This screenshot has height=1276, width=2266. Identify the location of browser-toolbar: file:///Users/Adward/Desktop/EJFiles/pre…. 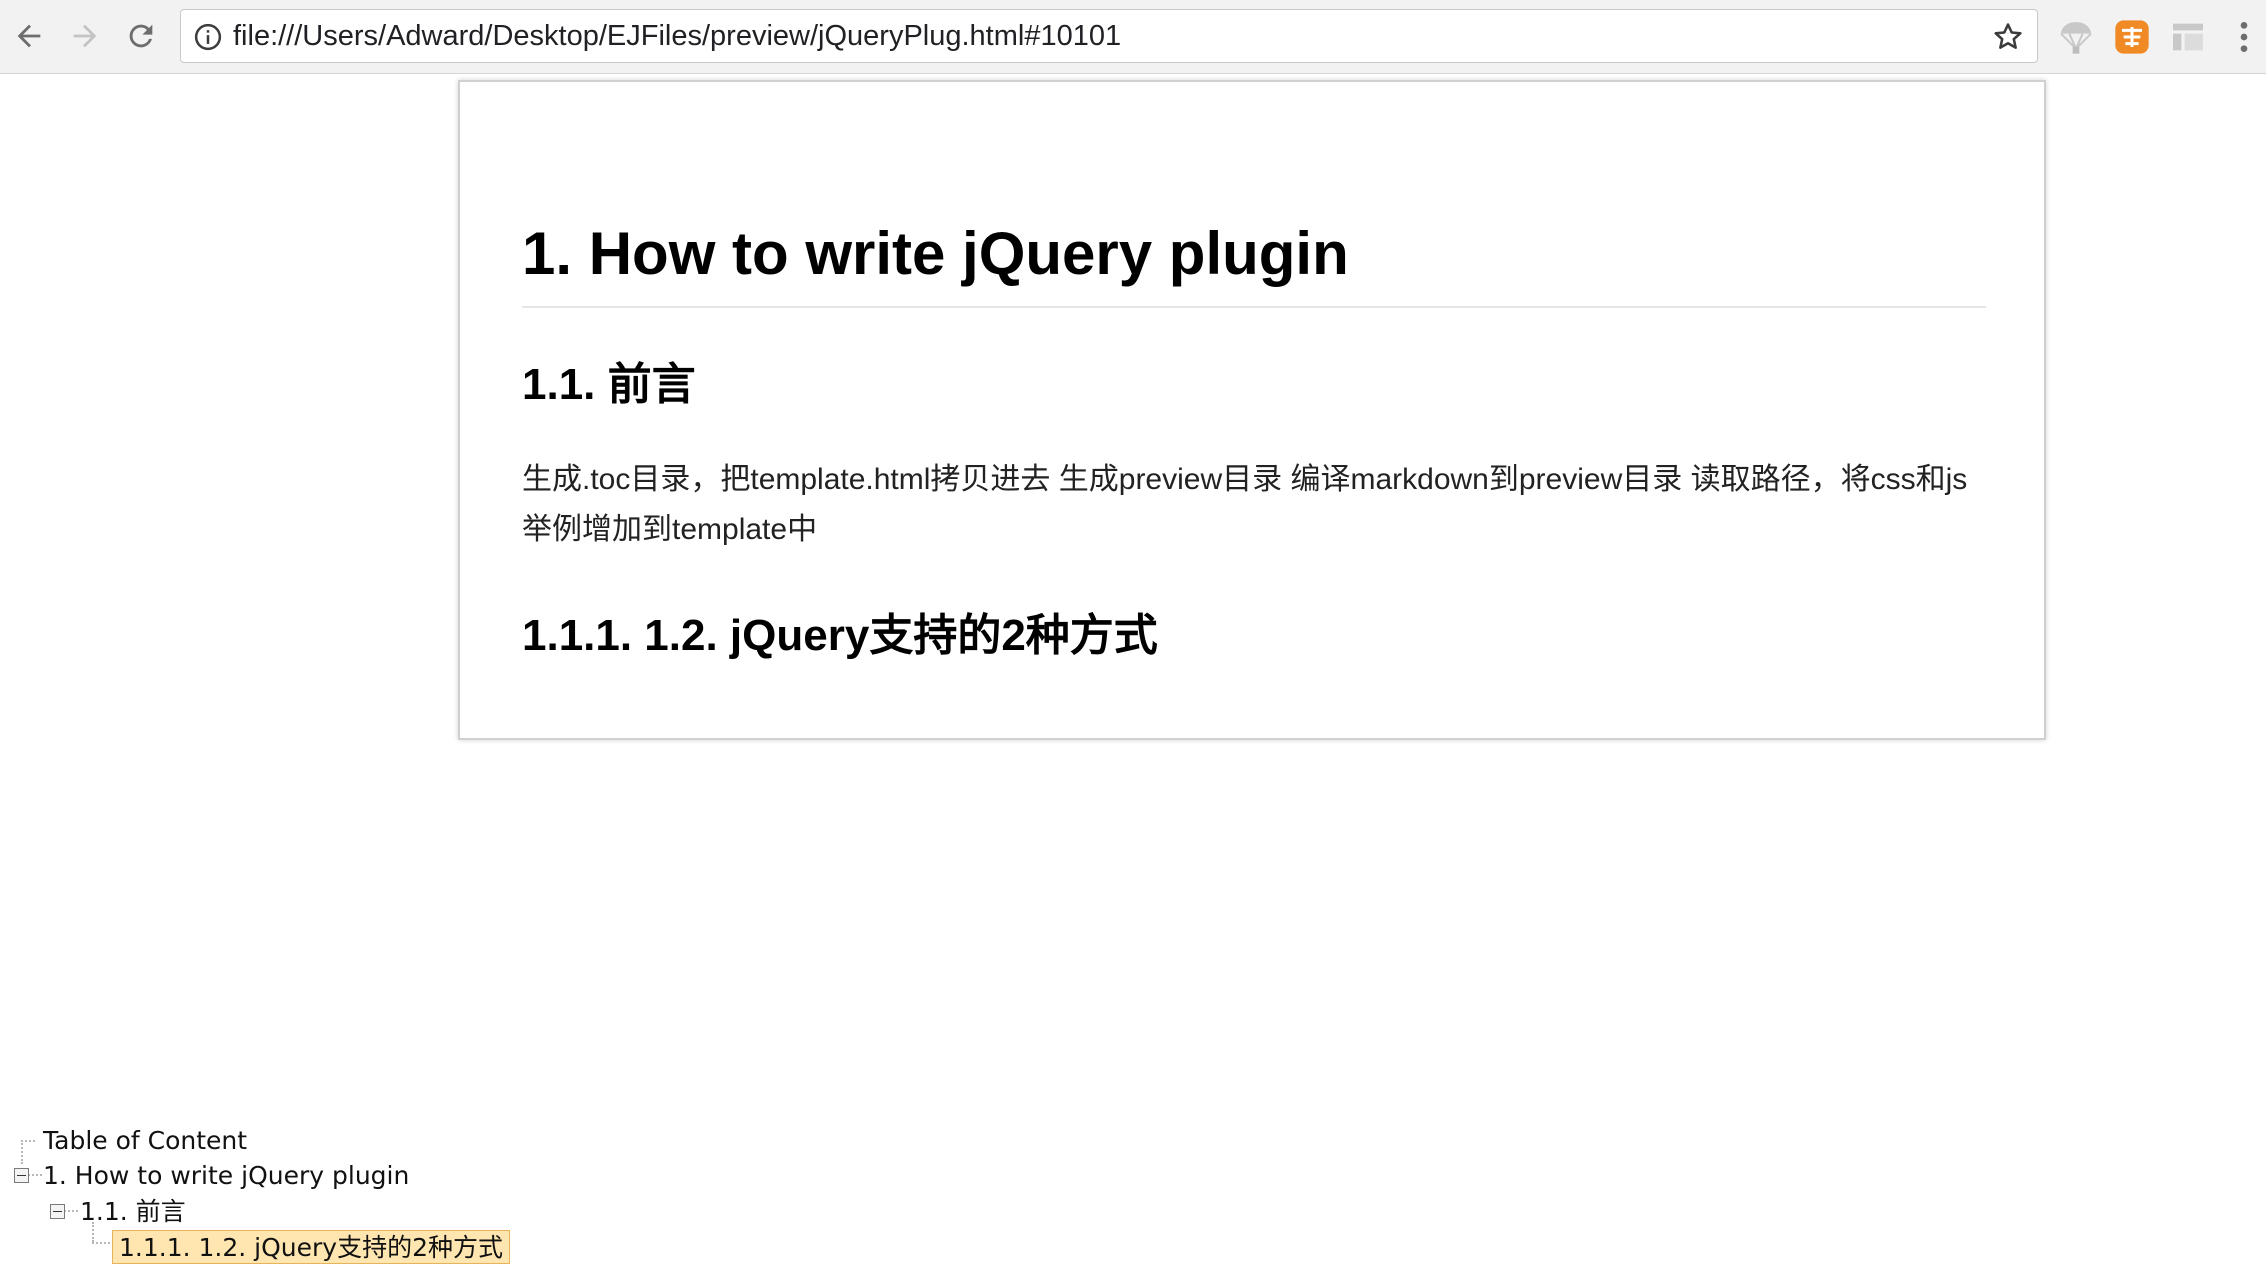
(1133, 37).